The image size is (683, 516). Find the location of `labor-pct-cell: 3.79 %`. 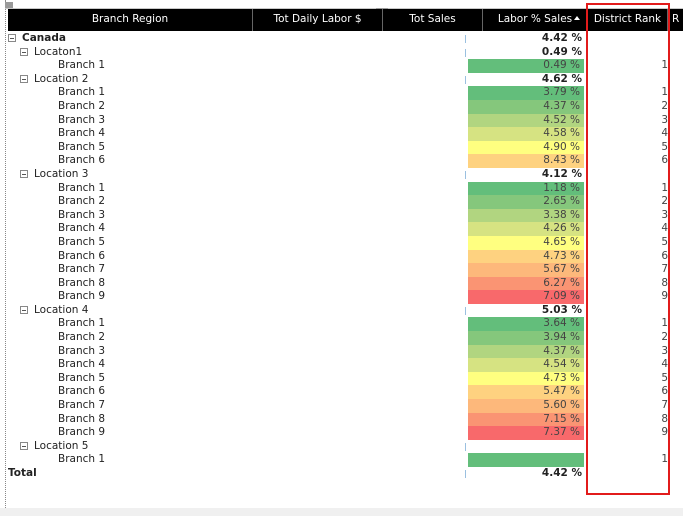

labor-pct-cell: 3.79 % is located at coordinates (526, 93).